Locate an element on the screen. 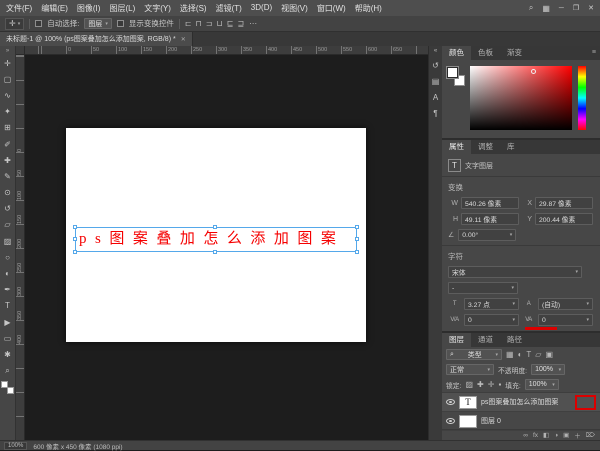 This screenshot has height=451, width=600. filter-adjustment-layers-icon: ◐ is located at coordinates (520, 354).